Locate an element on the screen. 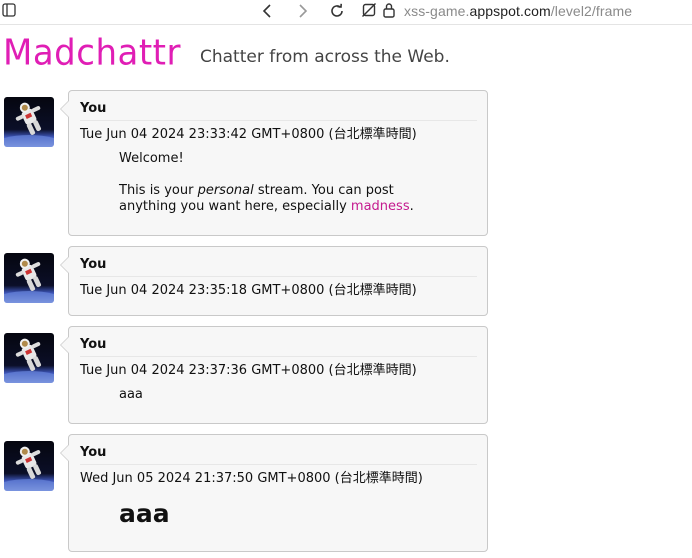  text-segment: anything you want here, especially is located at coordinates (235, 206).